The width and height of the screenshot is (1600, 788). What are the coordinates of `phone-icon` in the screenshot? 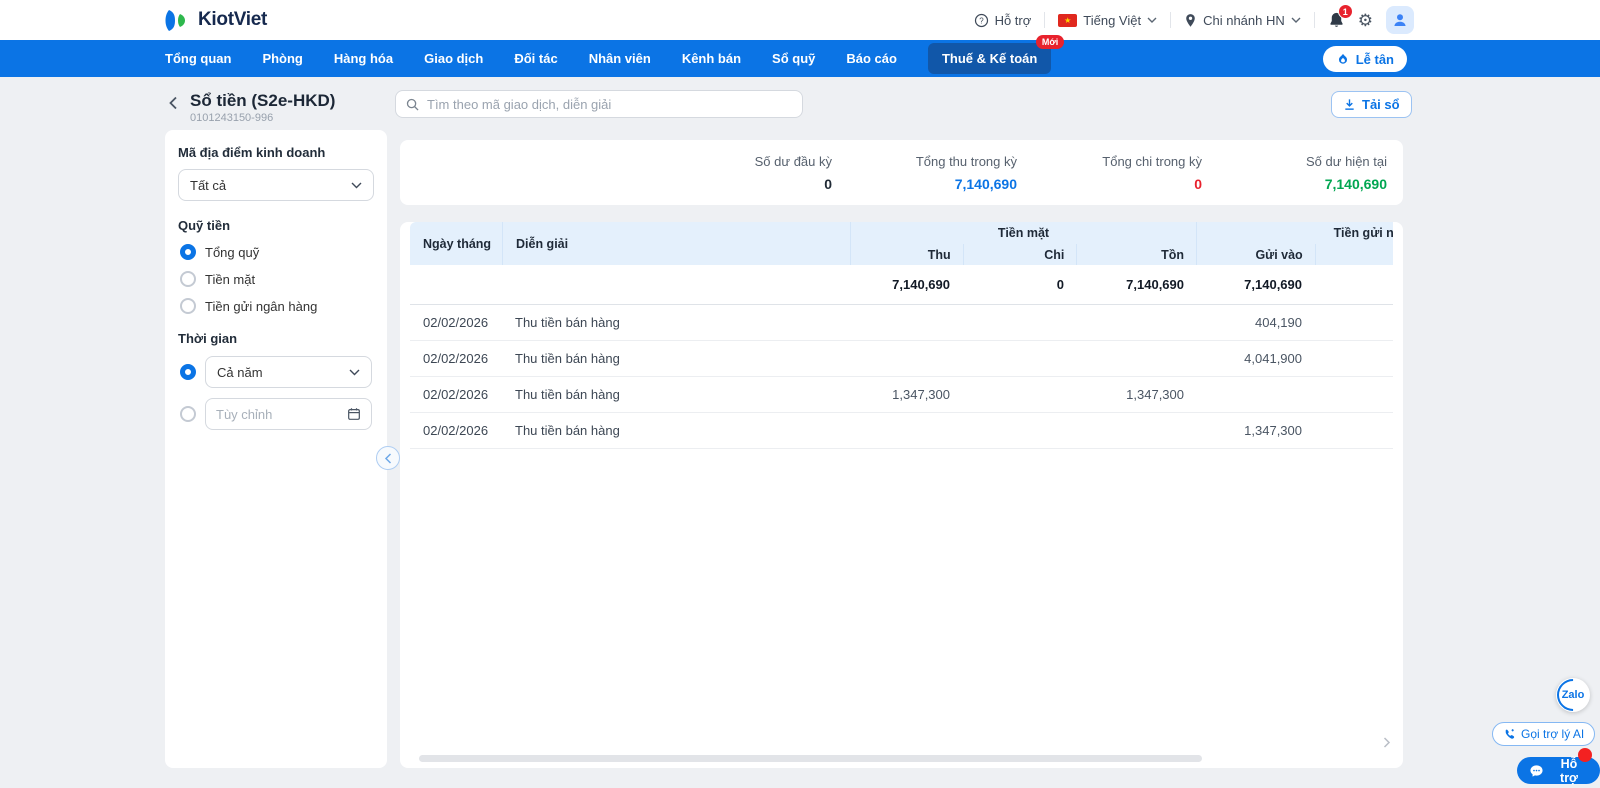 It's located at (1509, 734).